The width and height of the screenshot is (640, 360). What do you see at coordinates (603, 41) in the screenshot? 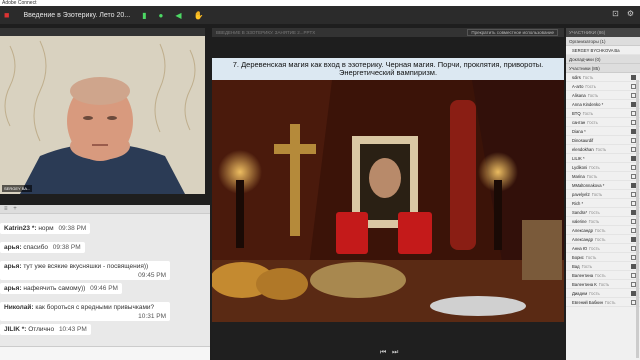
I see `organizers-section: Организаторы (1)` at bounding box center [603, 41].